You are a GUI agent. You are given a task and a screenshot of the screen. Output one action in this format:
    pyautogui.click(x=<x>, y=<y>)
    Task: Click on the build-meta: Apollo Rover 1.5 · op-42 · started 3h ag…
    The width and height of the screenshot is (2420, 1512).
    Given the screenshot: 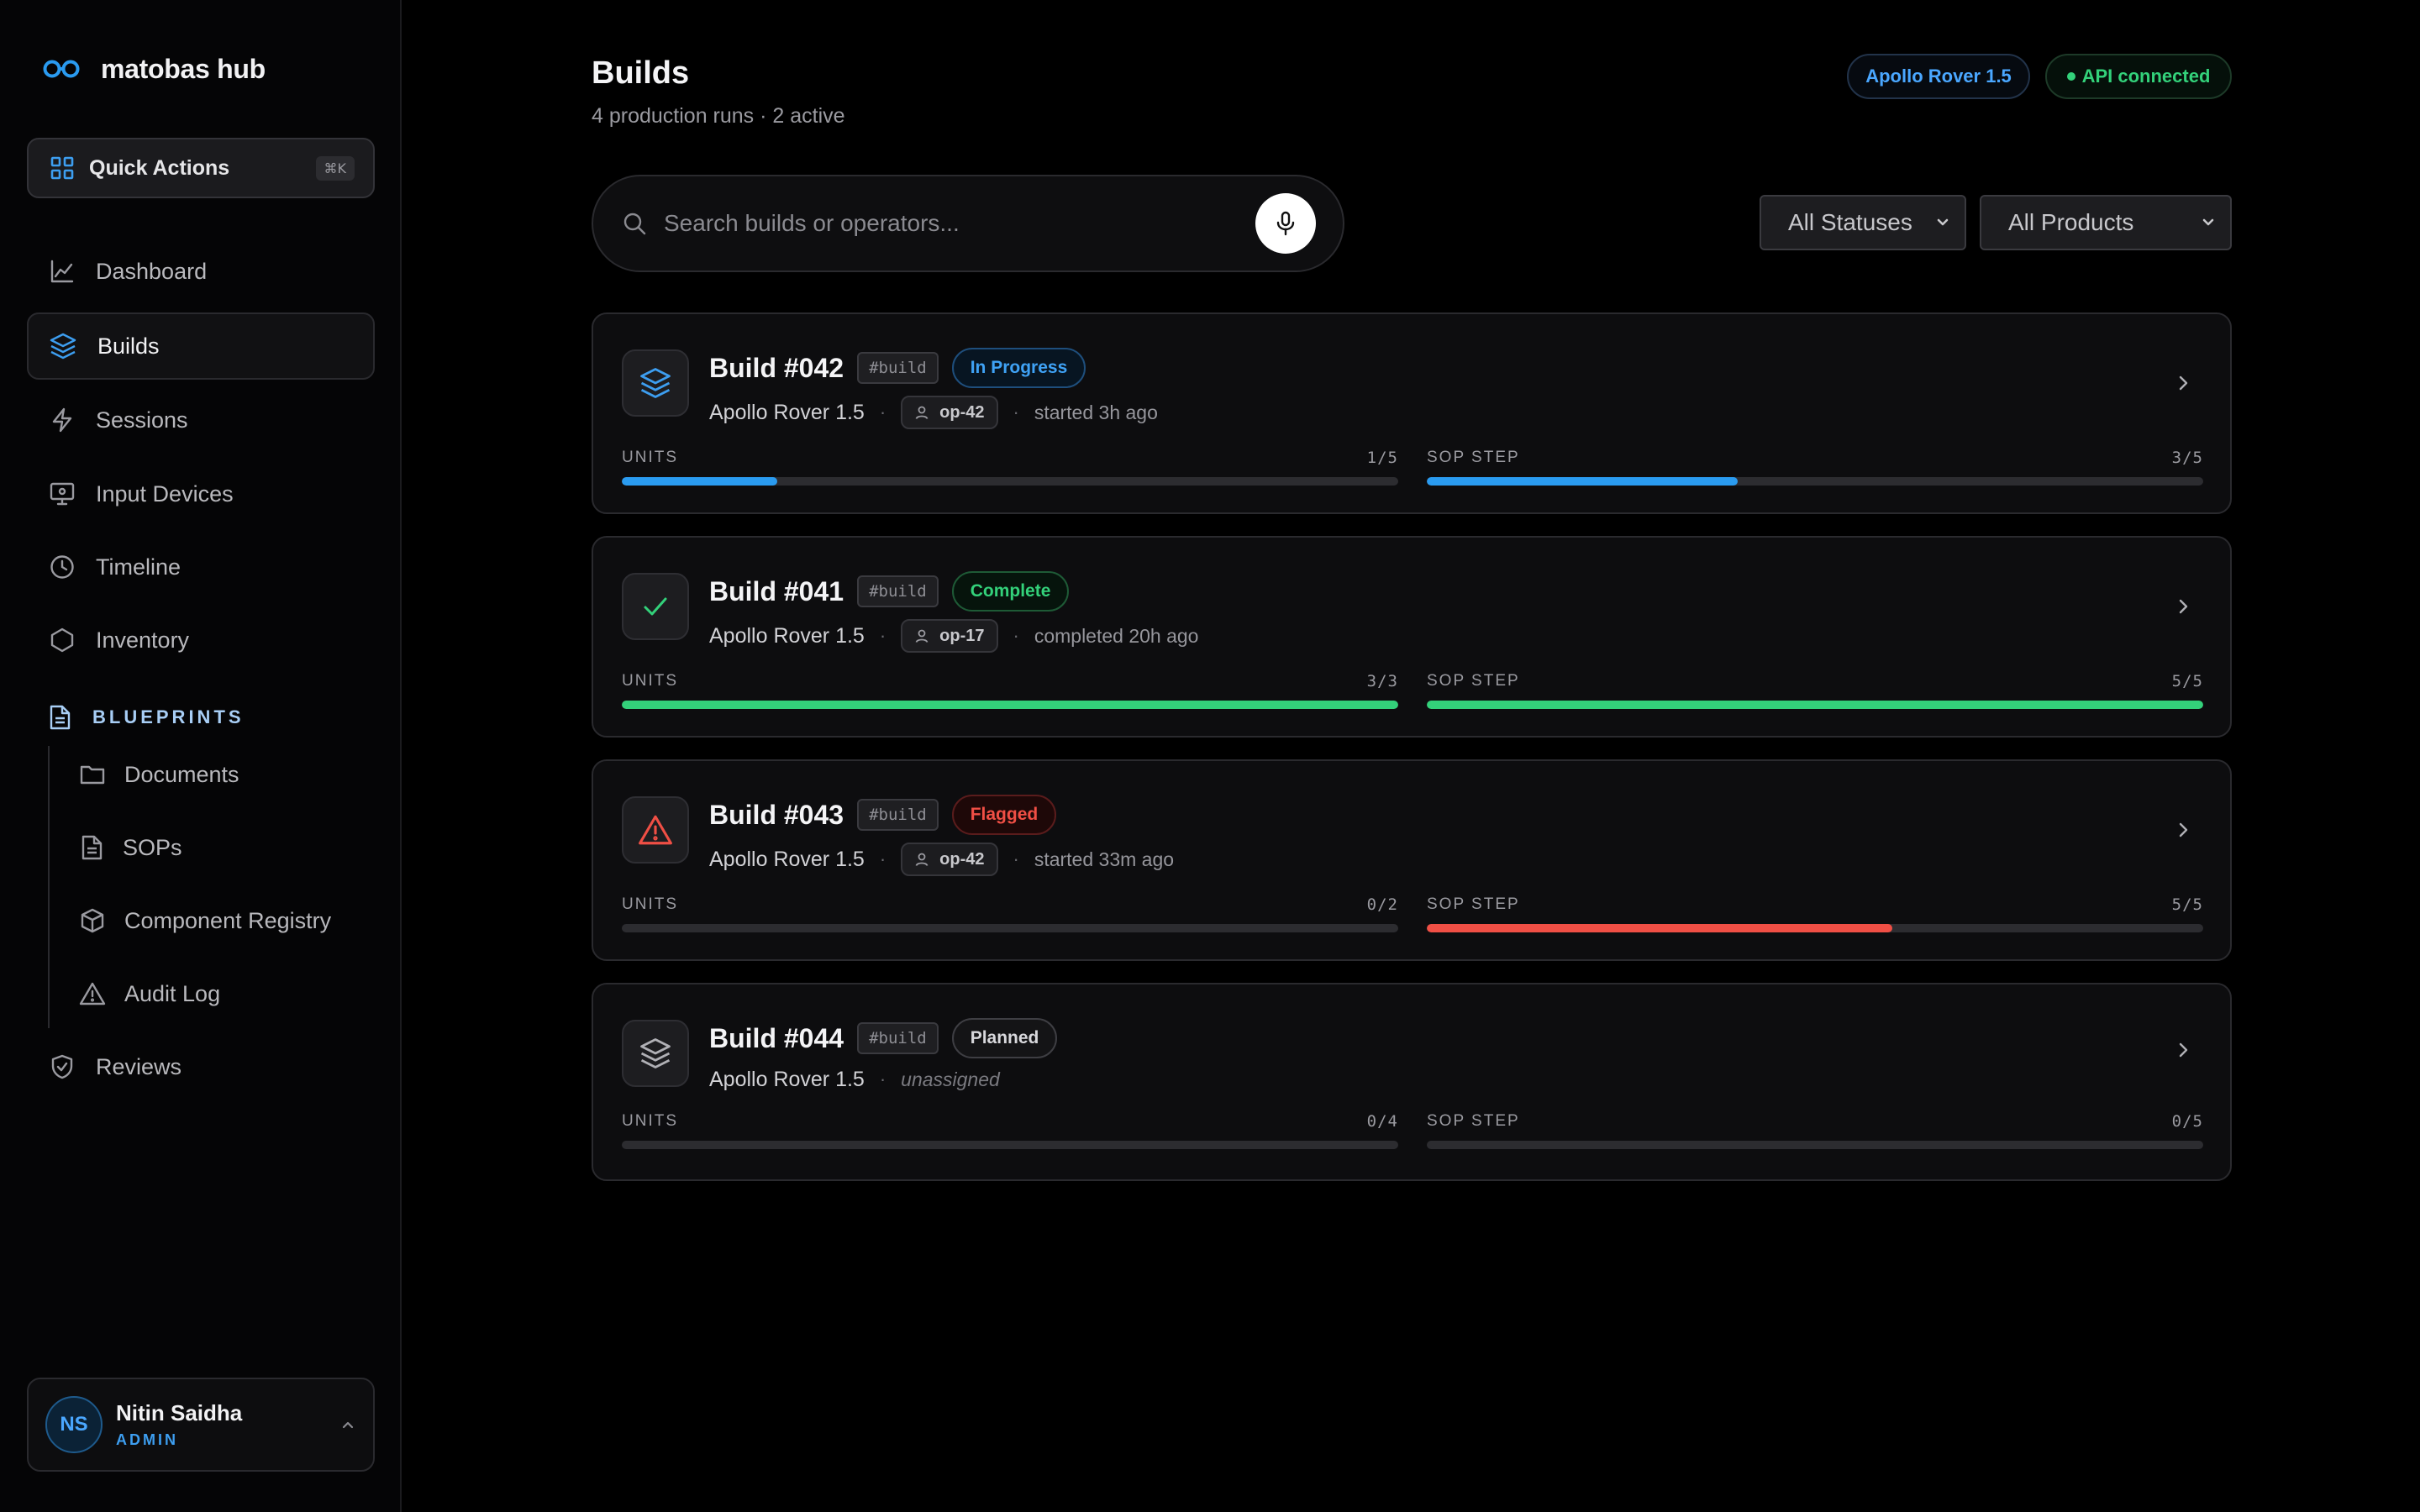 What is the action you would take?
    pyautogui.click(x=933, y=412)
    